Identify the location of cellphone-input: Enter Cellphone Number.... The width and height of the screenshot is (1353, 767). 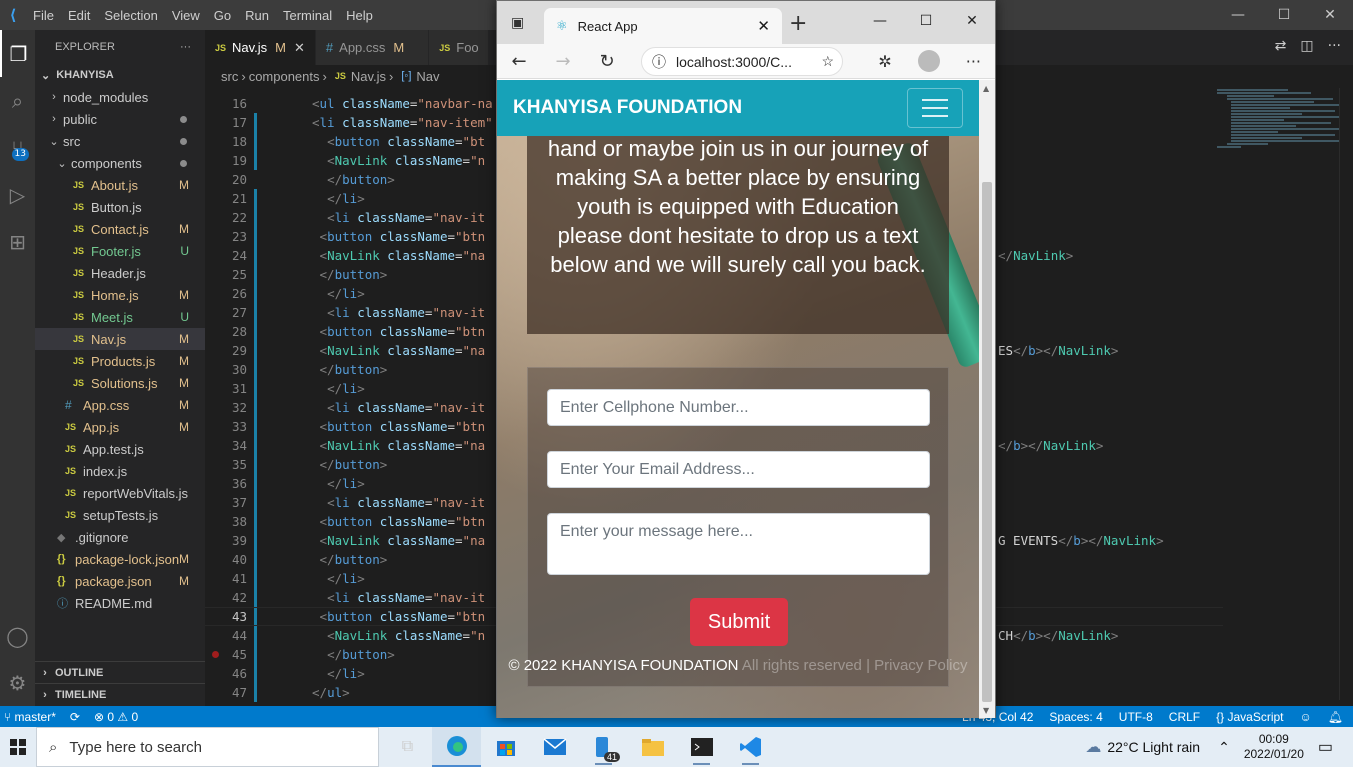
(738, 407).